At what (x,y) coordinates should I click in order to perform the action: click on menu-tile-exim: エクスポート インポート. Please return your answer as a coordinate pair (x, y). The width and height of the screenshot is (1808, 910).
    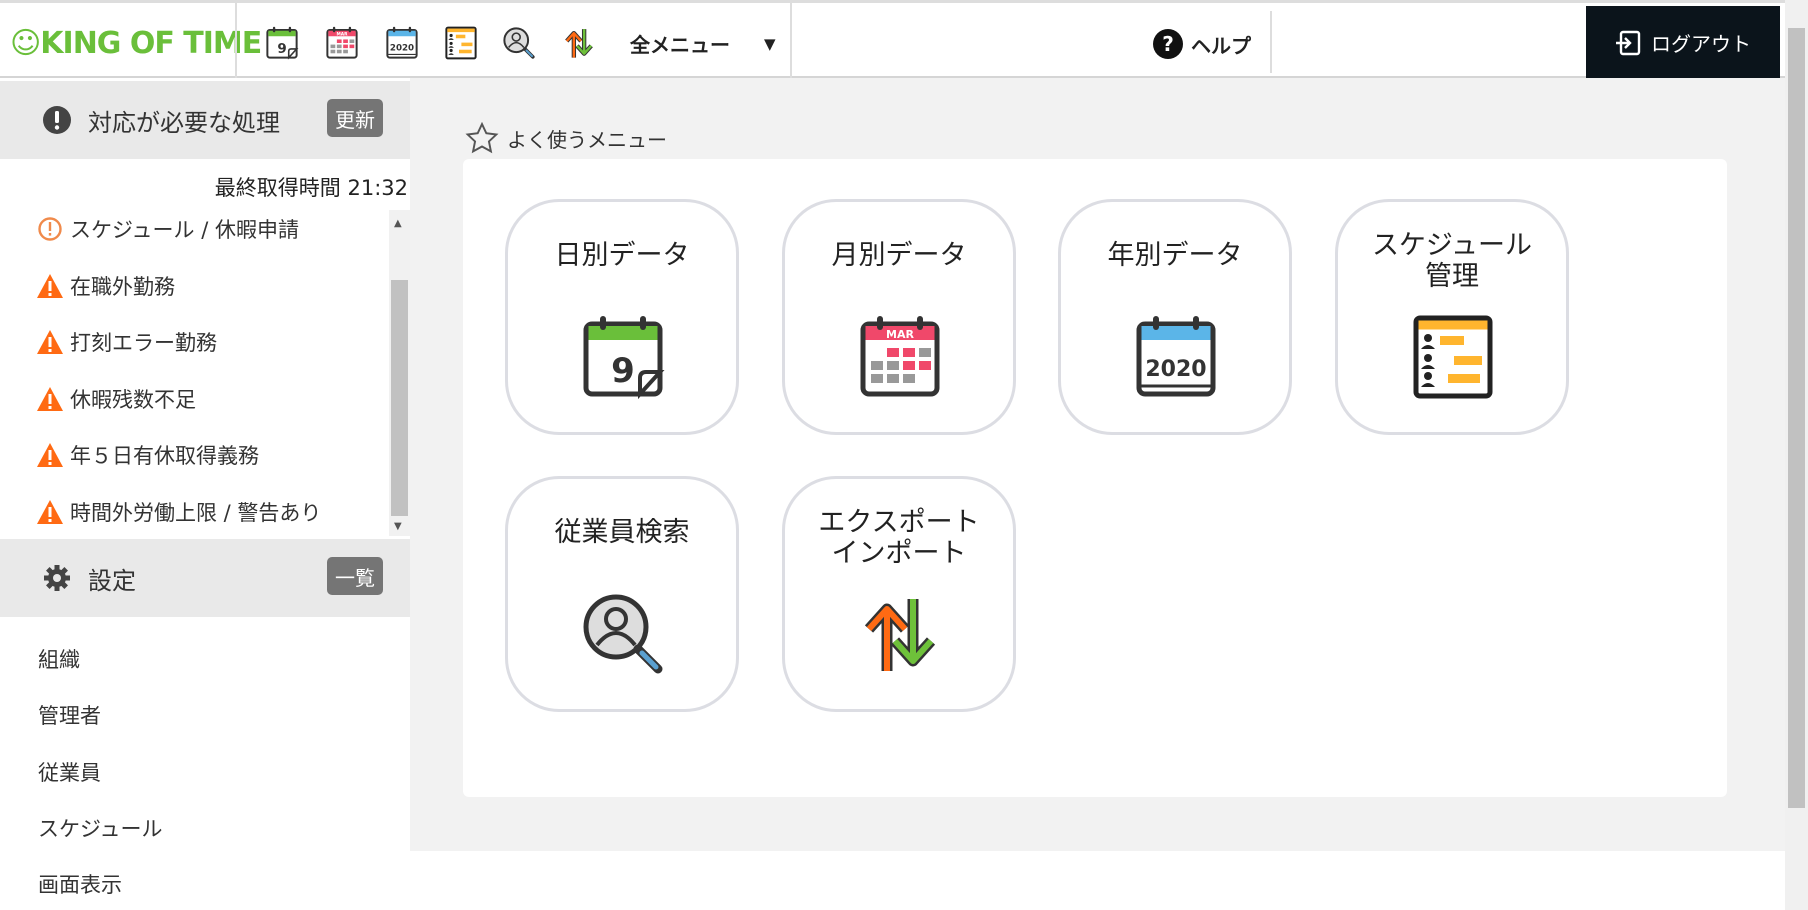
    Looking at the image, I should click on (899, 594).